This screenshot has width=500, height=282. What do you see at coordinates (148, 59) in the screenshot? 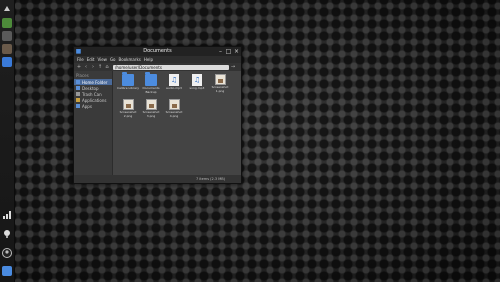
I see `menu-help: Help` at bounding box center [148, 59].